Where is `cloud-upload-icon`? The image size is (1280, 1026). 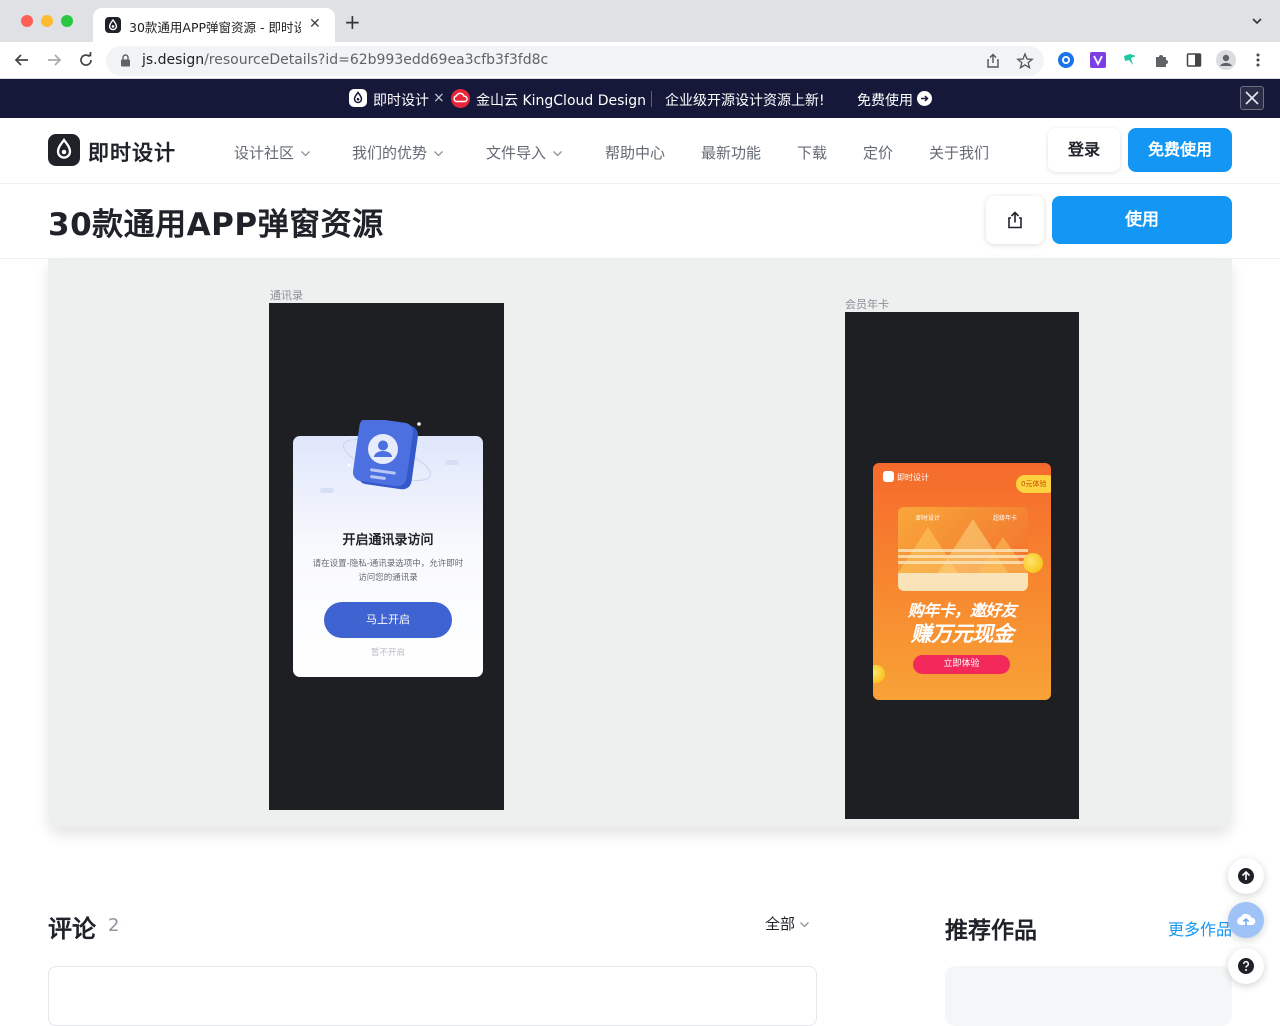 cloud-upload-icon is located at coordinates (1246, 919).